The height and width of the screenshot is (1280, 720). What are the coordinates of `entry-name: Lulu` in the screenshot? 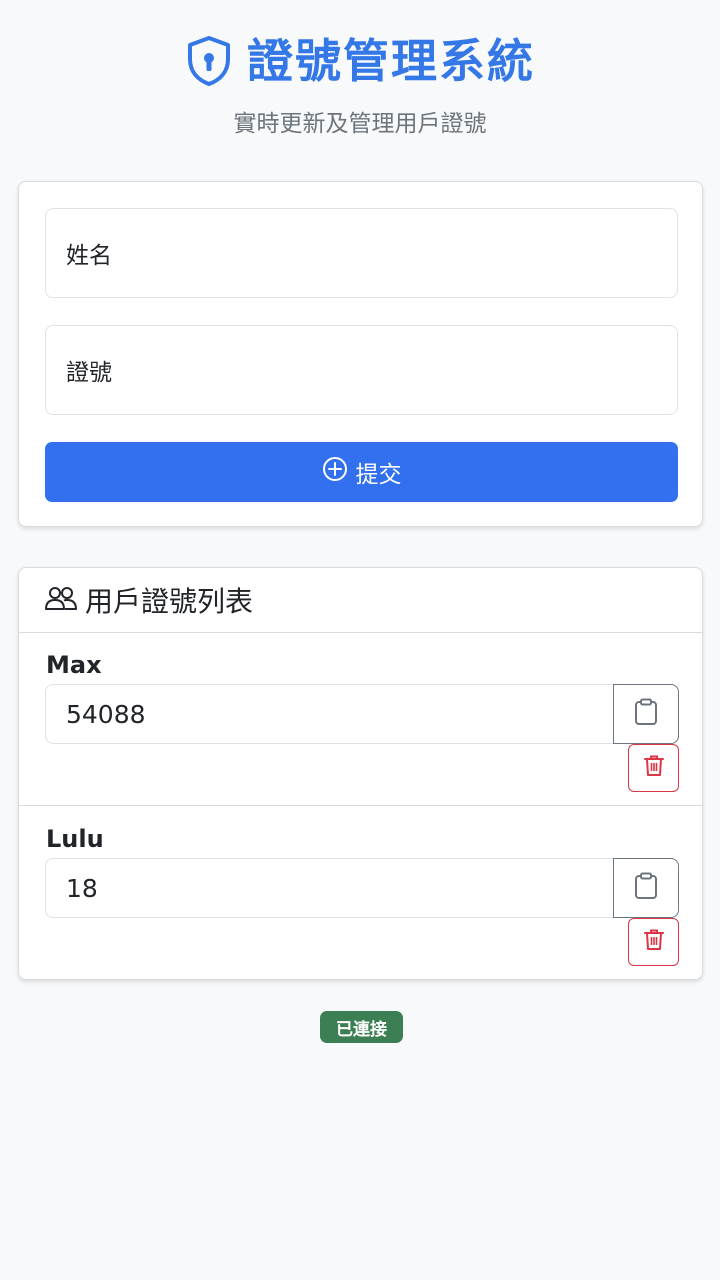 It's located at (75, 839).